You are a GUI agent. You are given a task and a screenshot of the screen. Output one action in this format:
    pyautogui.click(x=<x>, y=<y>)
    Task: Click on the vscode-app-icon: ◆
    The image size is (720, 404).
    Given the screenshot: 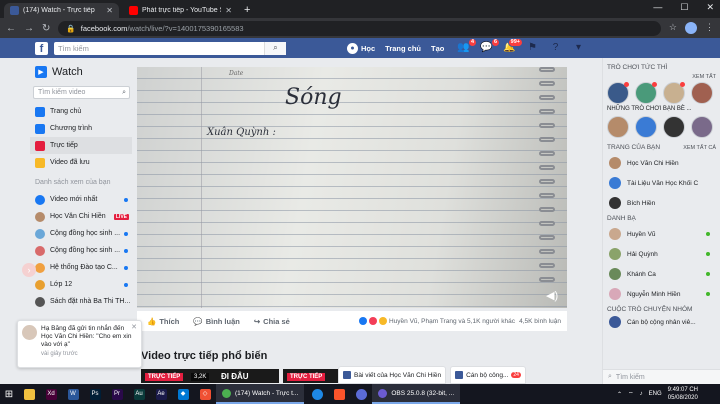 What is the action you would take?
    pyautogui.click(x=183, y=394)
    